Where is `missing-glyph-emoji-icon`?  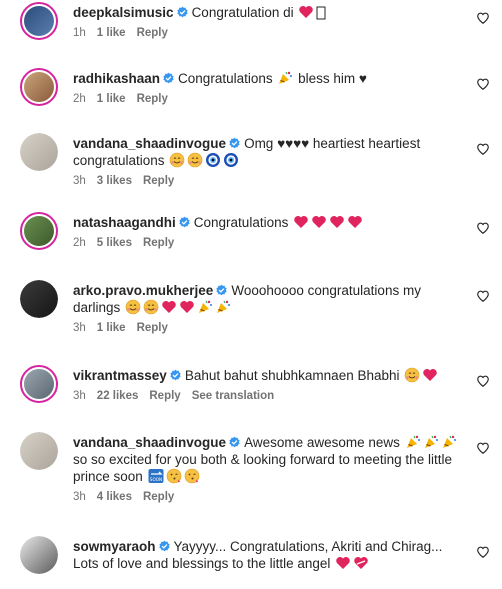 missing-glyph-emoji-icon is located at coordinates (321, 12).